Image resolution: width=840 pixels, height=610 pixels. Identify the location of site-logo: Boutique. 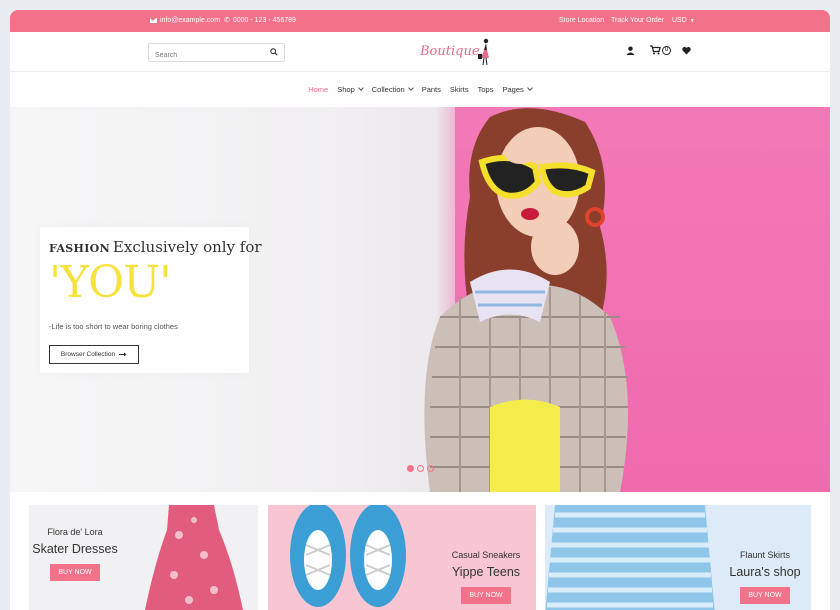
(456, 52).